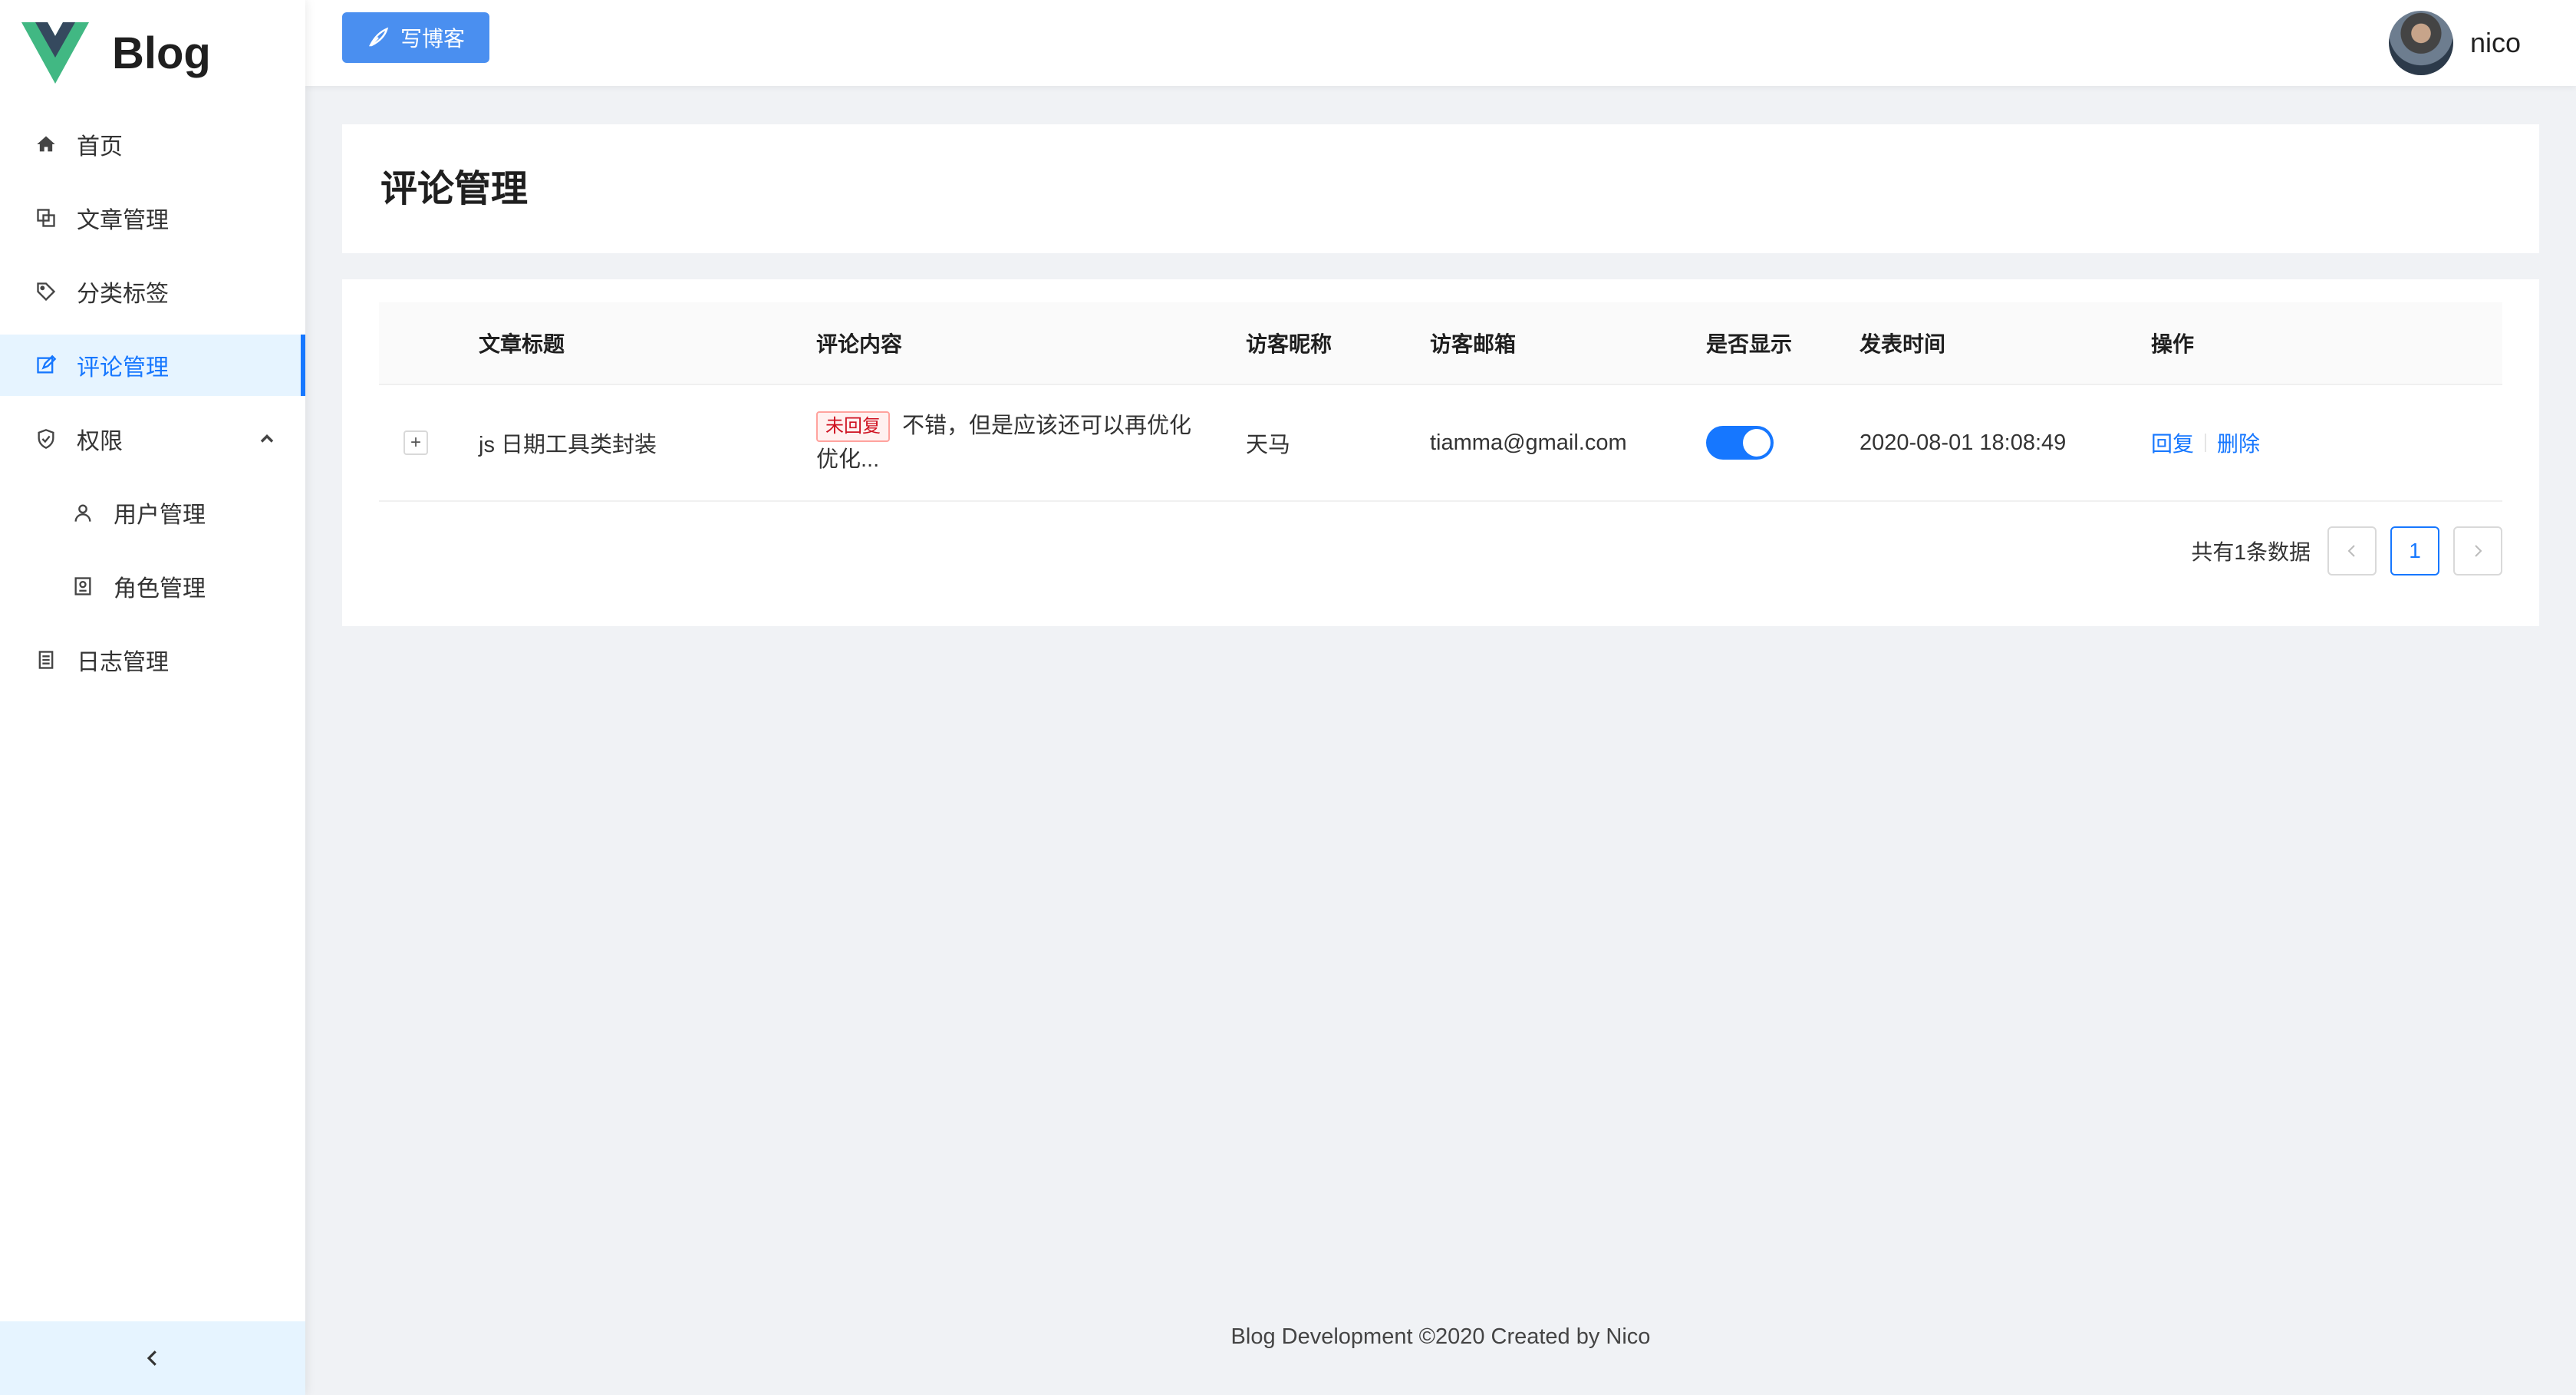 This screenshot has width=2576, height=1395. What do you see at coordinates (2172, 442) in the screenshot?
I see `reply-link: 回复` at bounding box center [2172, 442].